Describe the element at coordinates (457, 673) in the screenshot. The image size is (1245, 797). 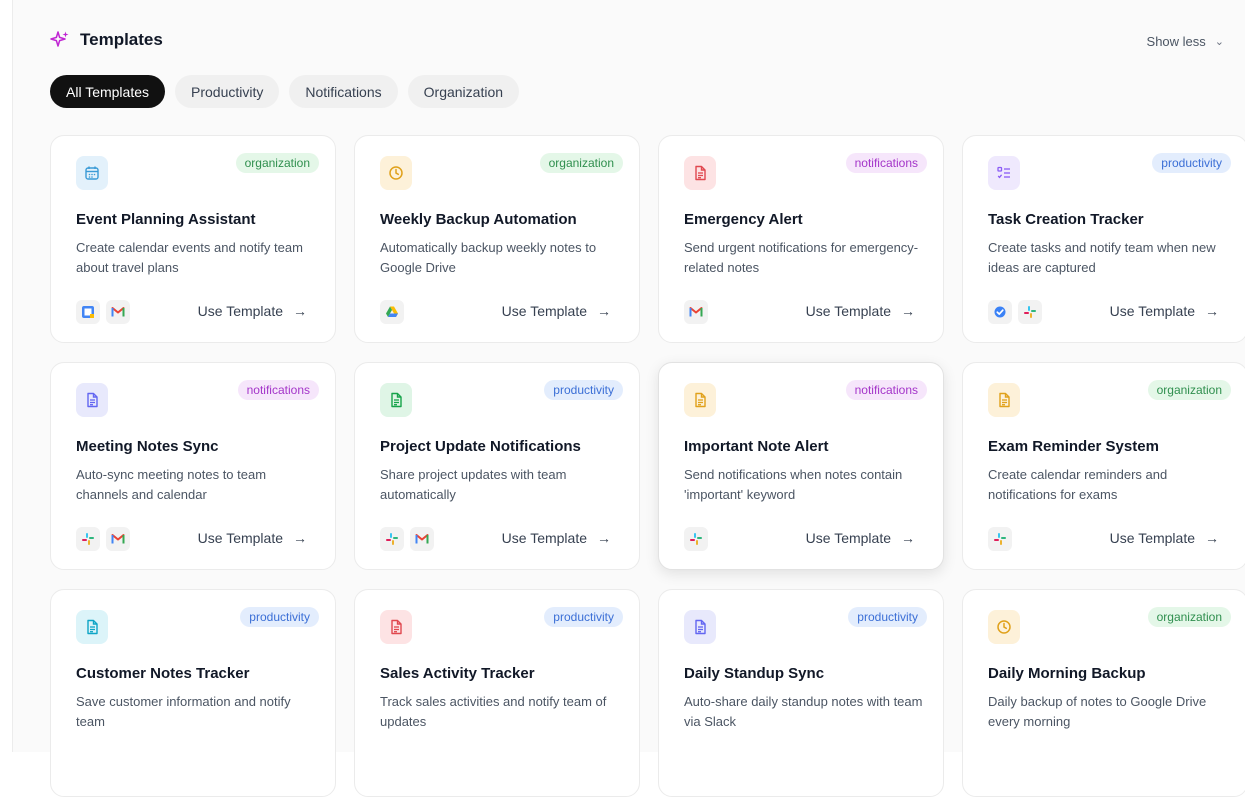
I see `card-title: Sales Activity Tracker` at that location.